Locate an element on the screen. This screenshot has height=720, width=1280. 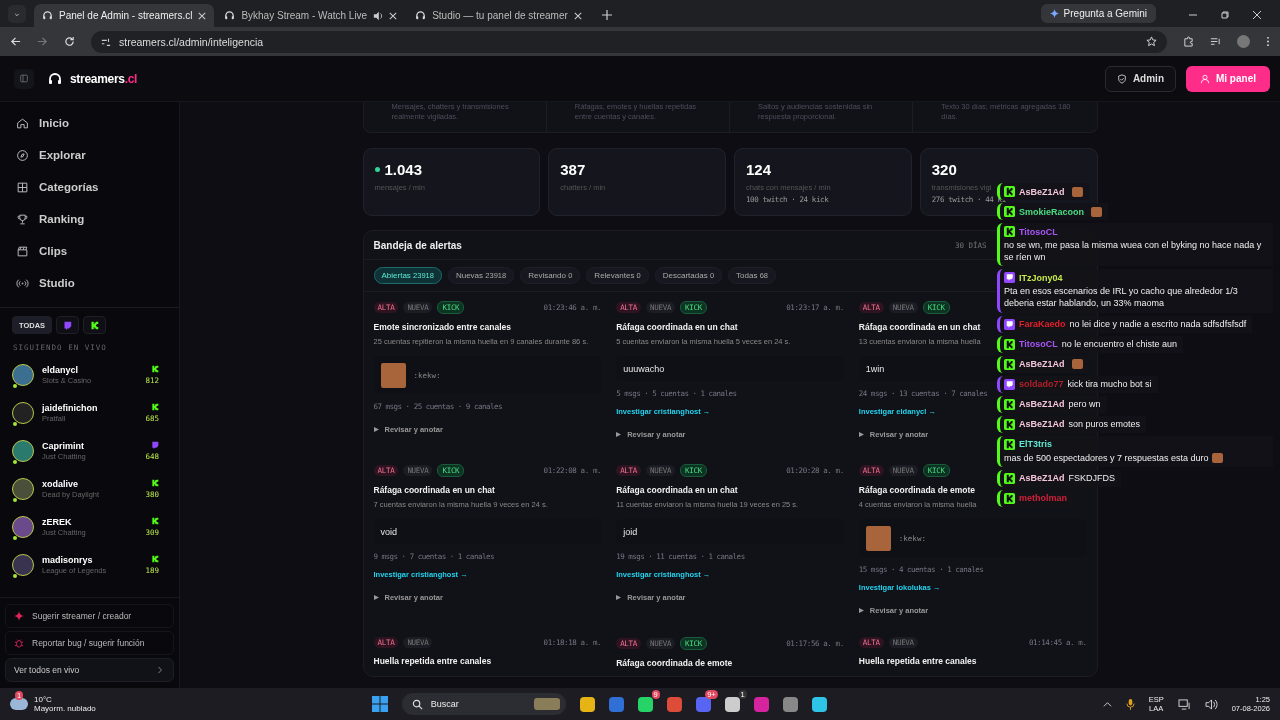
gemini-button: Pregunta a Gemini is located at coordinates (1098, 13).